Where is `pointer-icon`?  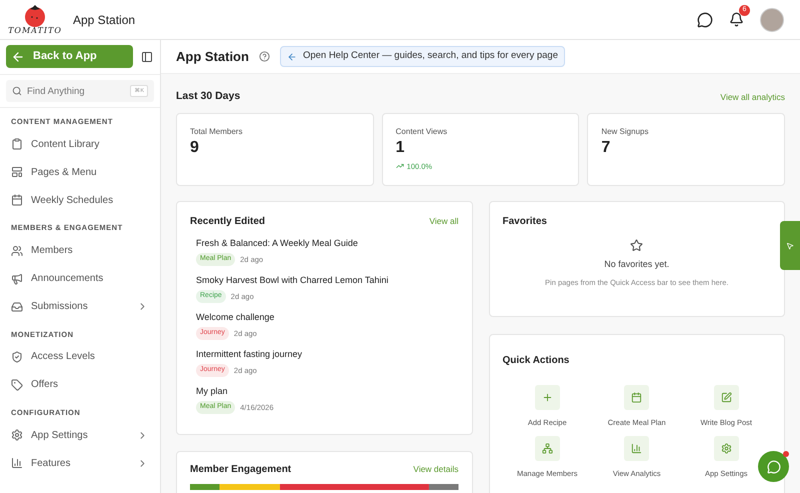
pointer-icon is located at coordinates (790, 246).